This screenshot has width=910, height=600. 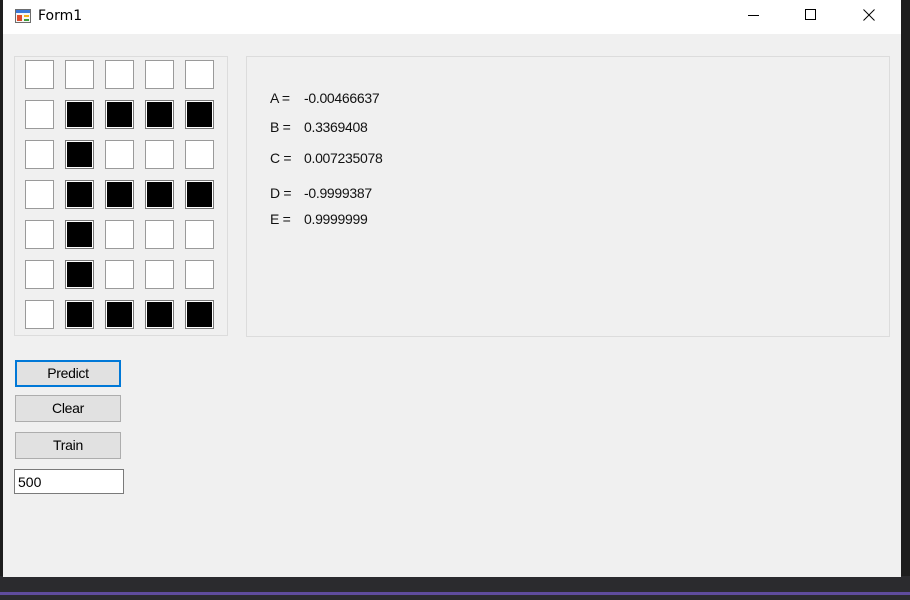 I want to click on grid-cell-r6-c5, so click(x=199, y=274).